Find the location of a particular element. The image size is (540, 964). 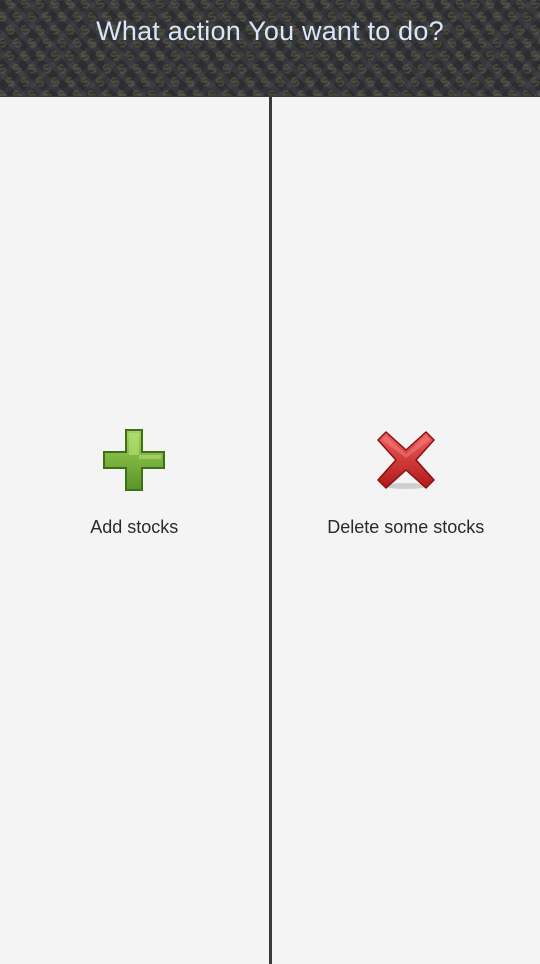

page-title: What action You want to do? is located at coordinates (270, 31).